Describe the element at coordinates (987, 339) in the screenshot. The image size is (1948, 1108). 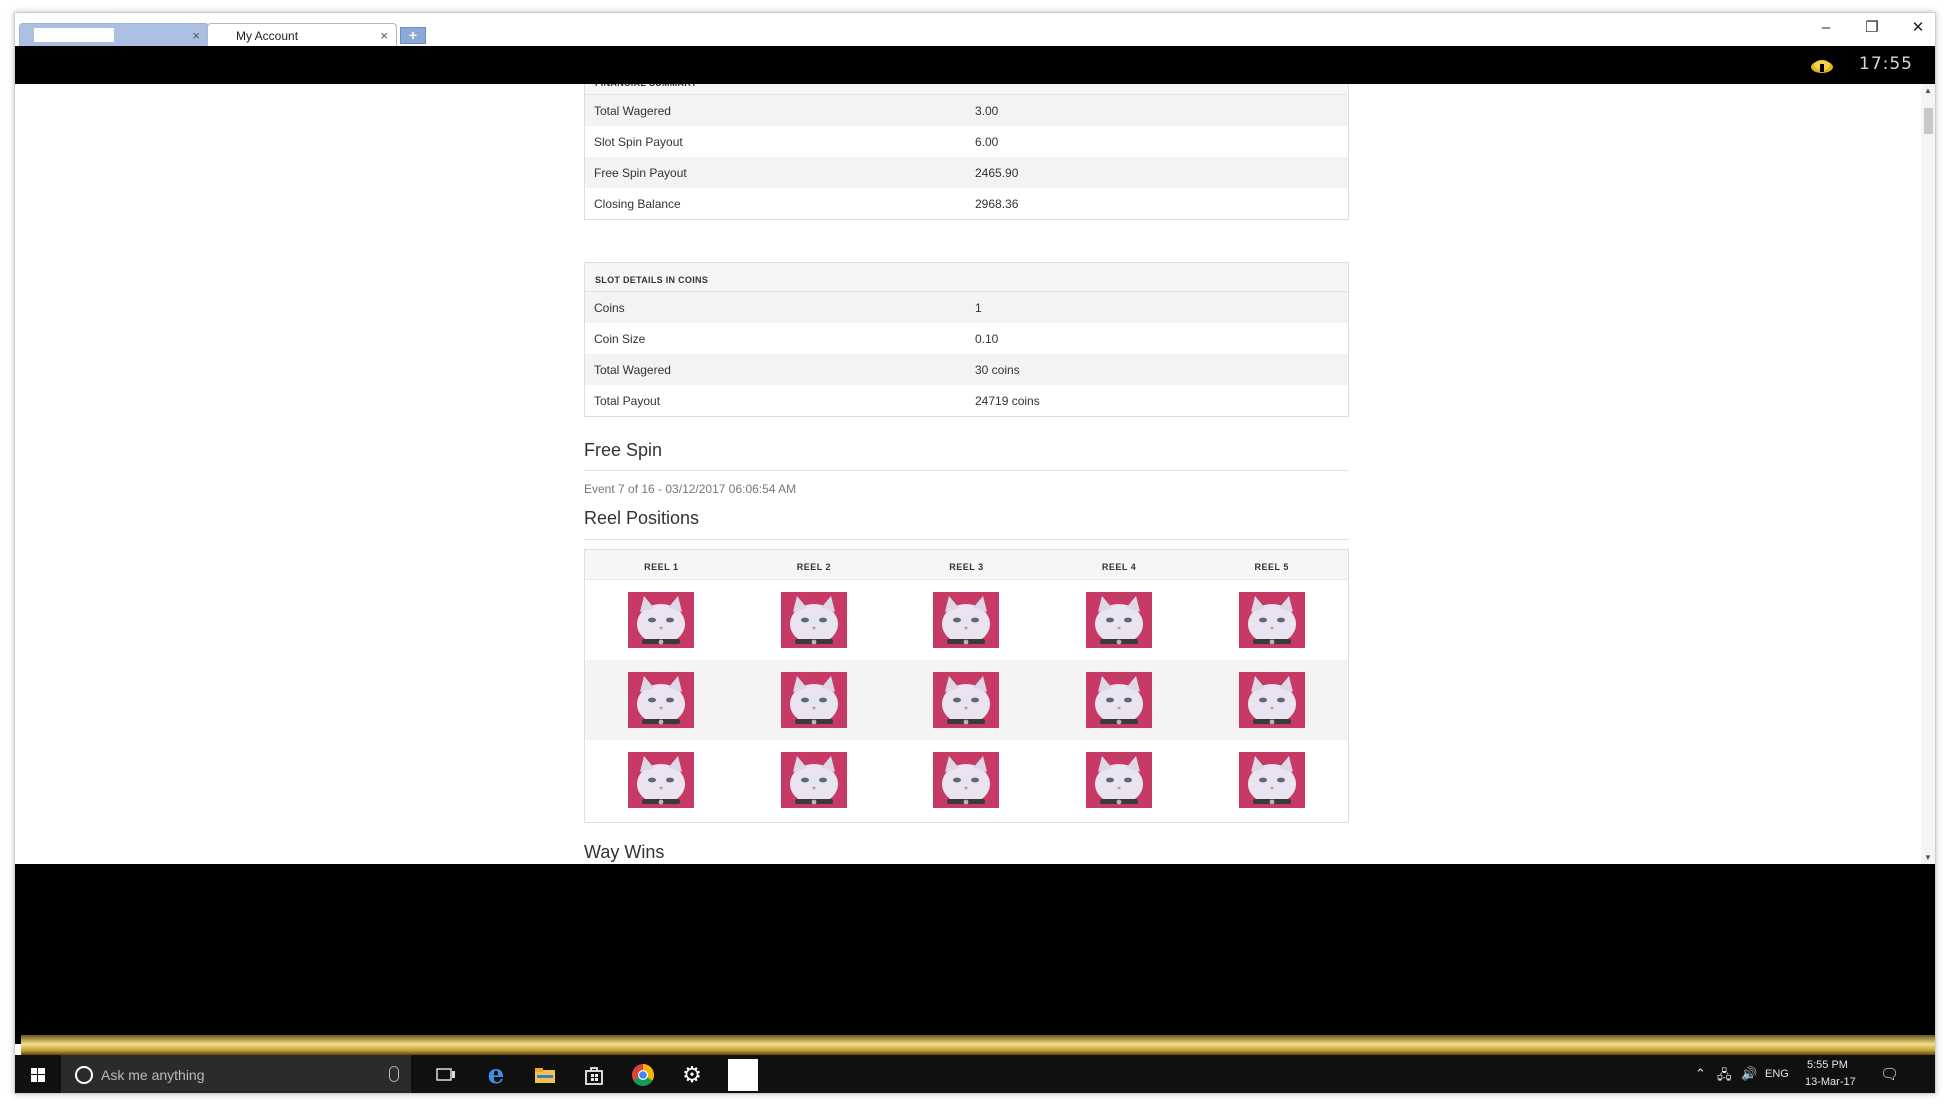
I see `row-value: 0.10` at that location.